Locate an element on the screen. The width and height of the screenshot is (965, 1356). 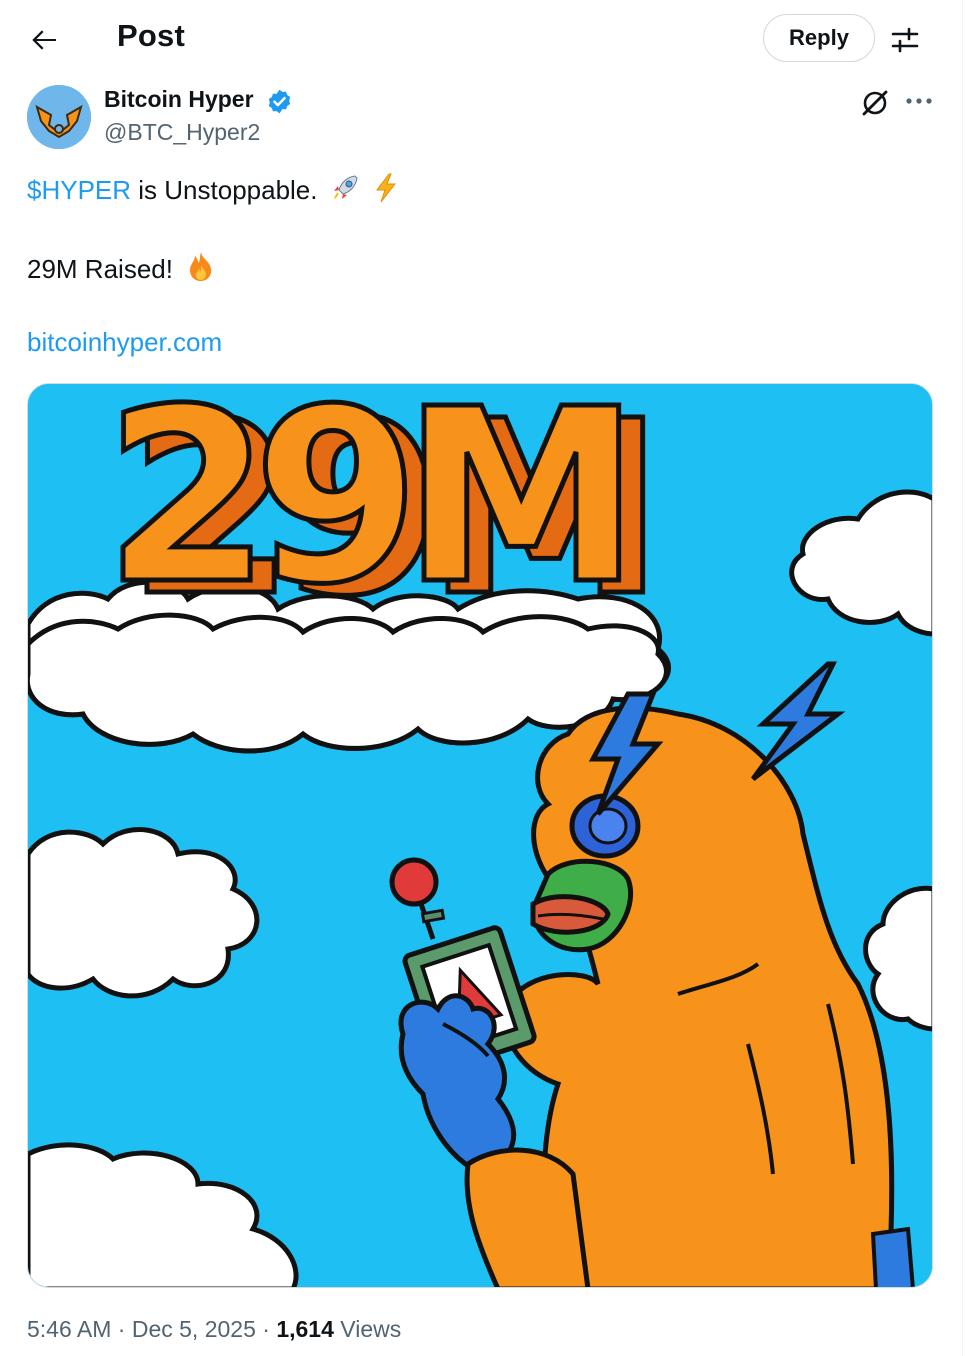
author-name: Bitcoin Hyper is located at coordinates (179, 99).